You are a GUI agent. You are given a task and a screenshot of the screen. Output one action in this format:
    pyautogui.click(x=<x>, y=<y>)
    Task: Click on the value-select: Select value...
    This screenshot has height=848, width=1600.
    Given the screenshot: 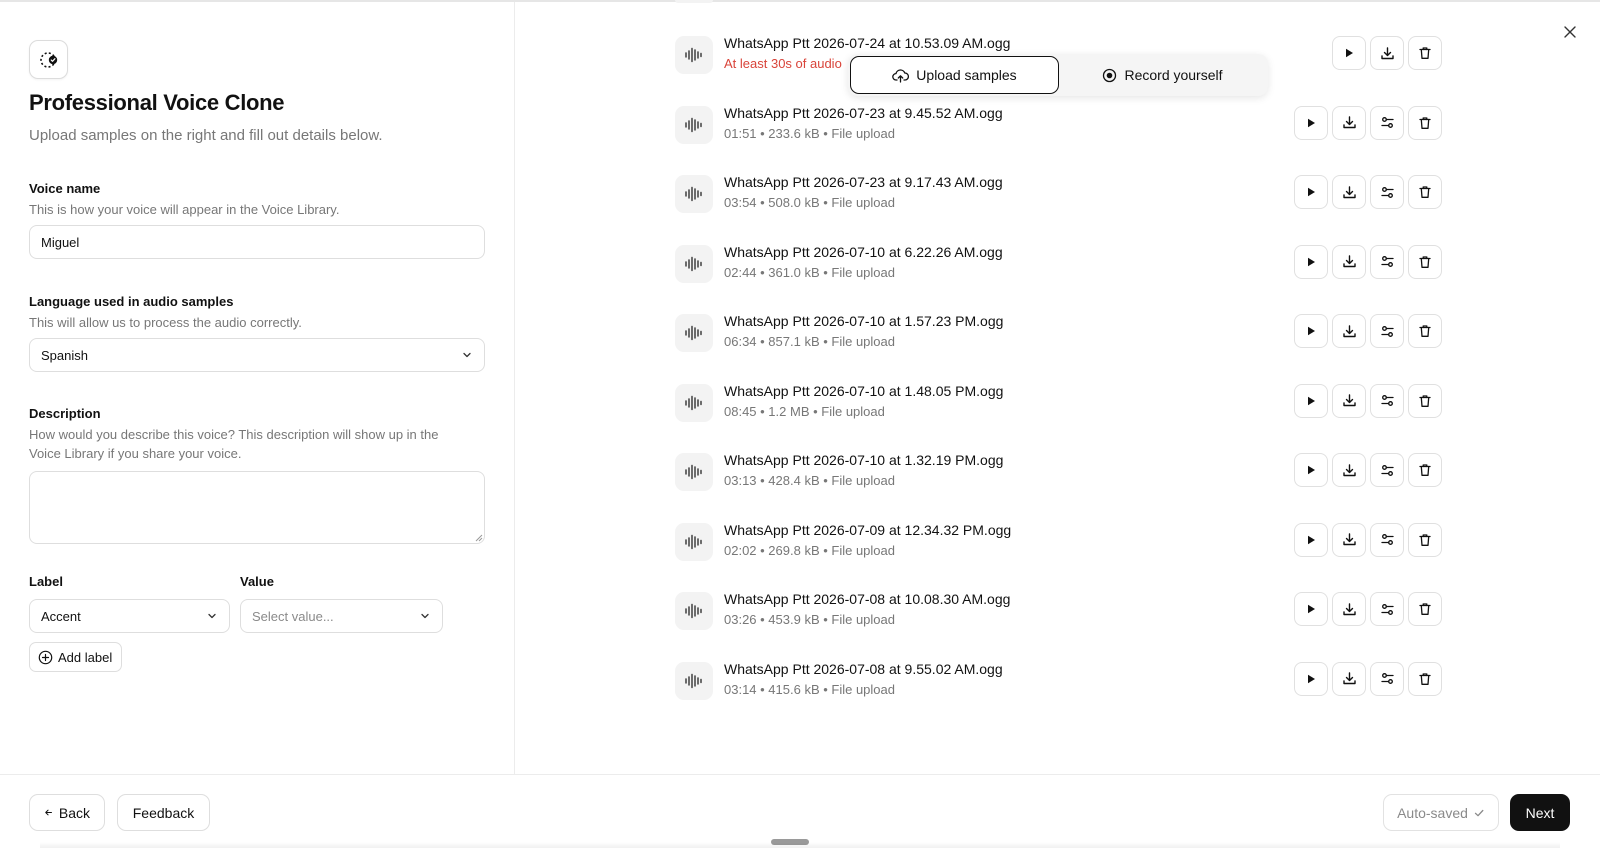 What is the action you would take?
    pyautogui.click(x=341, y=616)
    